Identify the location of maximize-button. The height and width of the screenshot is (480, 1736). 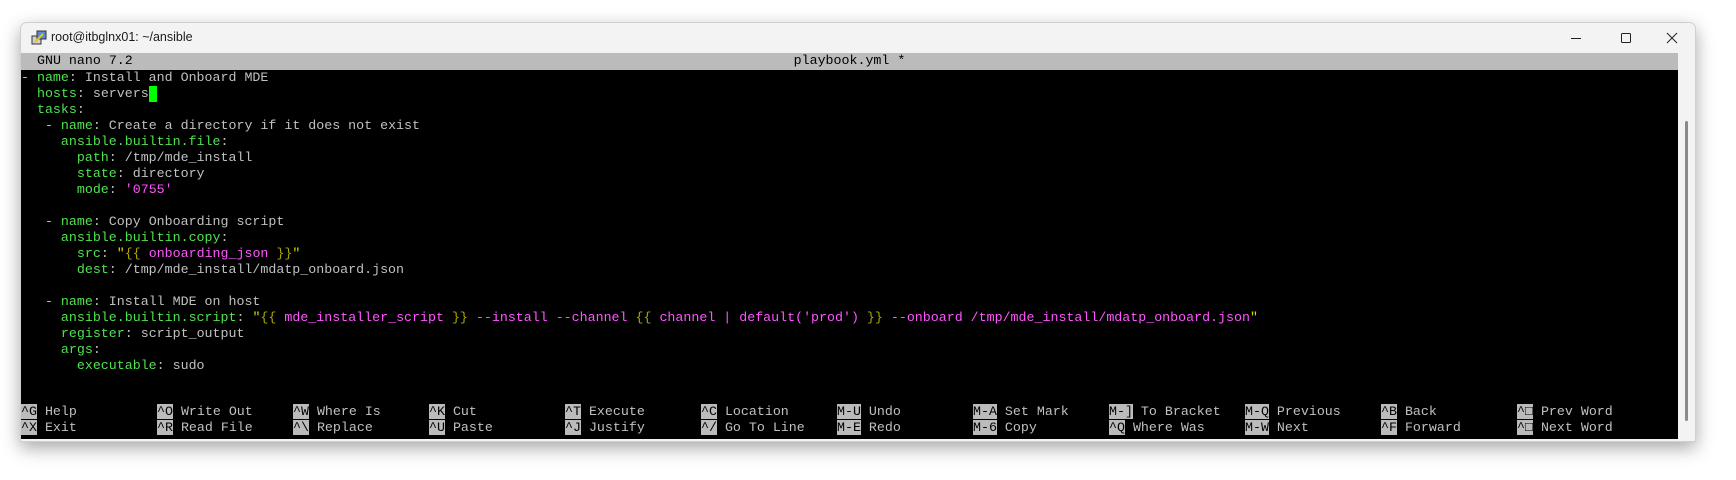
(1626, 38).